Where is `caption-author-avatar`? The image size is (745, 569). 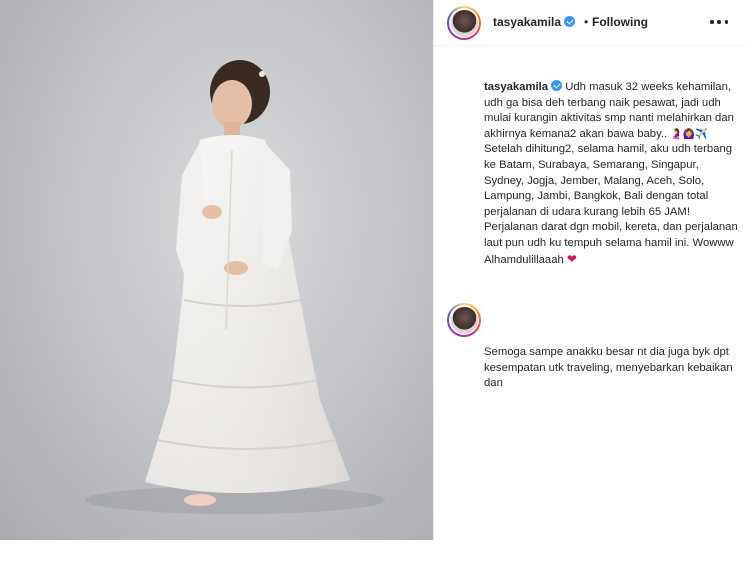
caption-author-avatar is located at coordinates (464, 320).